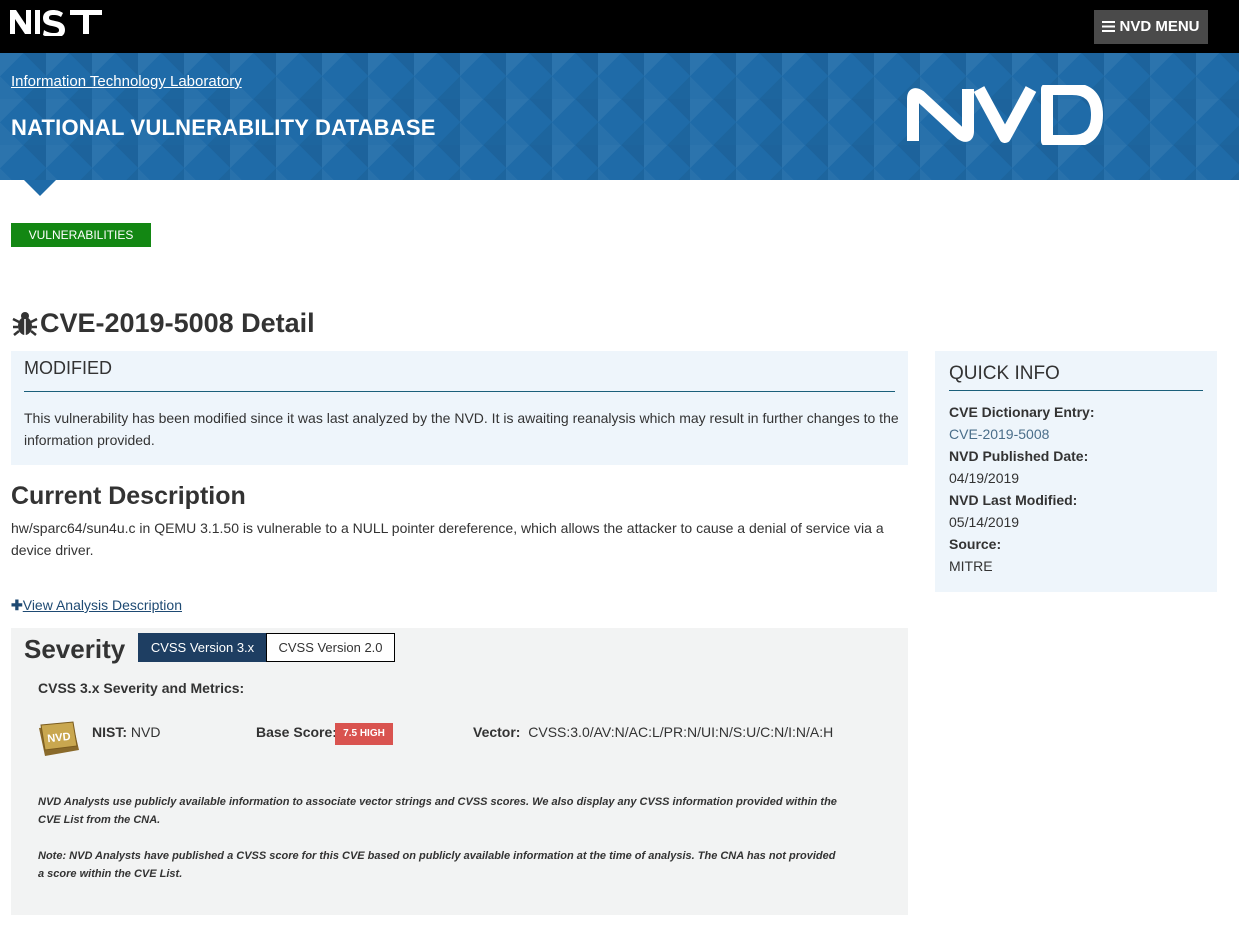  Describe the element at coordinates (223, 127) in the screenshot. I see `site-title: NATIONAL VULNERABILITY DATABASE` at that location.